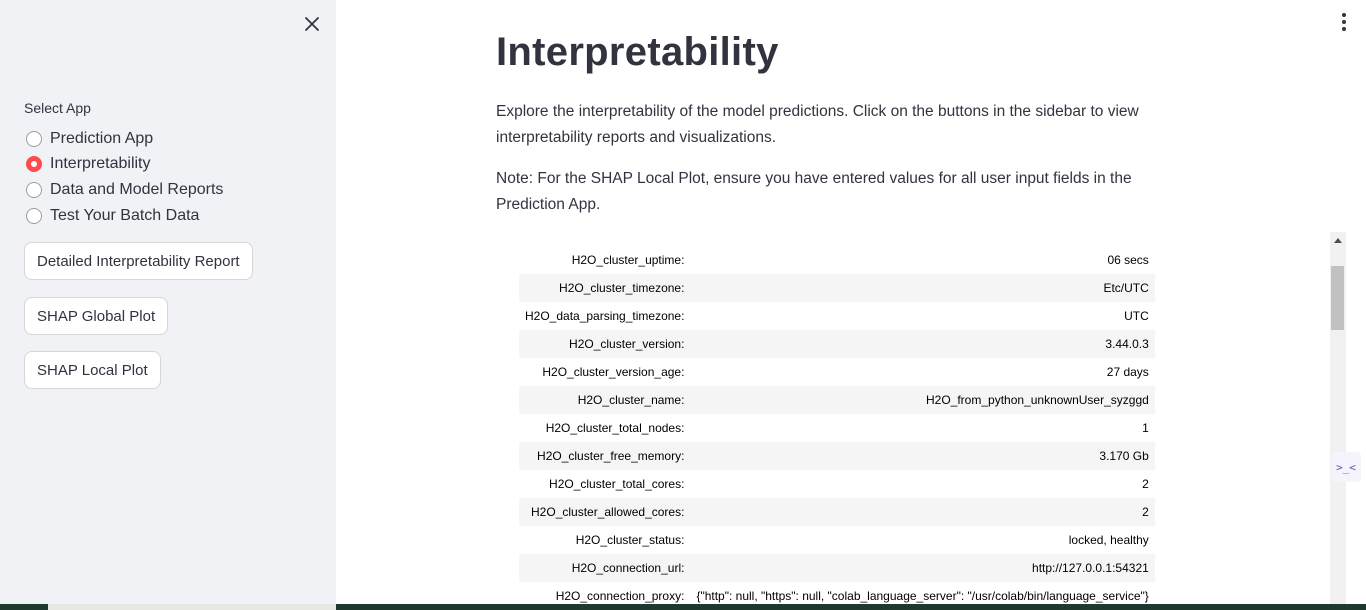 The image size is (1366, 610). What do you see at coordinates (628, 260) in the screenshot?
I see `info-key: H2O_cluster_uptime:` at bounding box center [628, 260].